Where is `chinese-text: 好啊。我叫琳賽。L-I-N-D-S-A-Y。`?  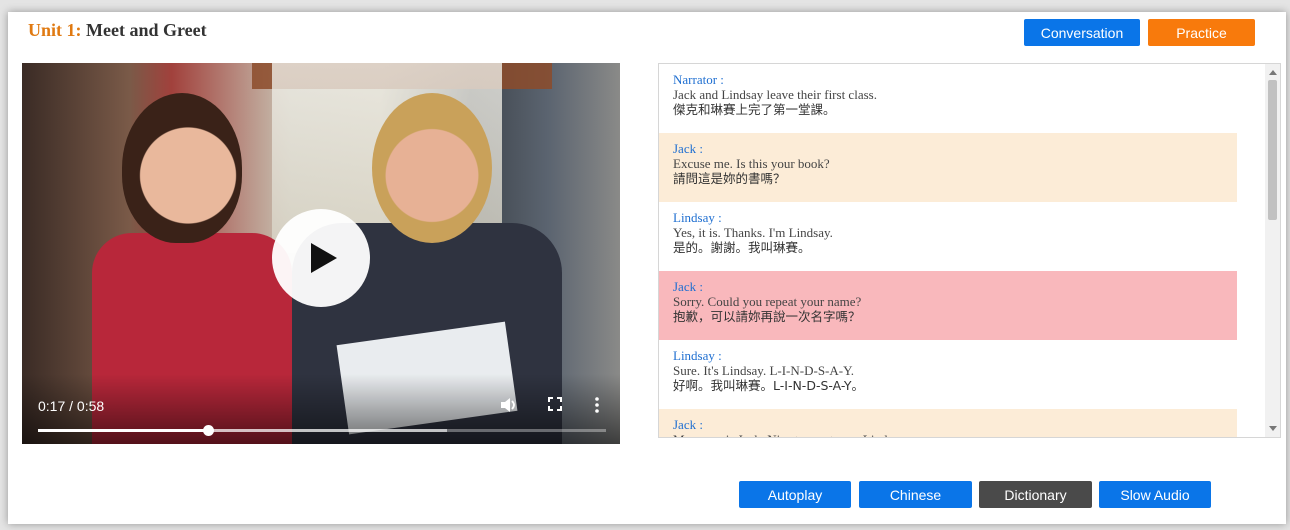
chinese-text: 好啊。我叫琳賽。L-I-N-D-S-A-Y。 is located at coordinates (769, 385).